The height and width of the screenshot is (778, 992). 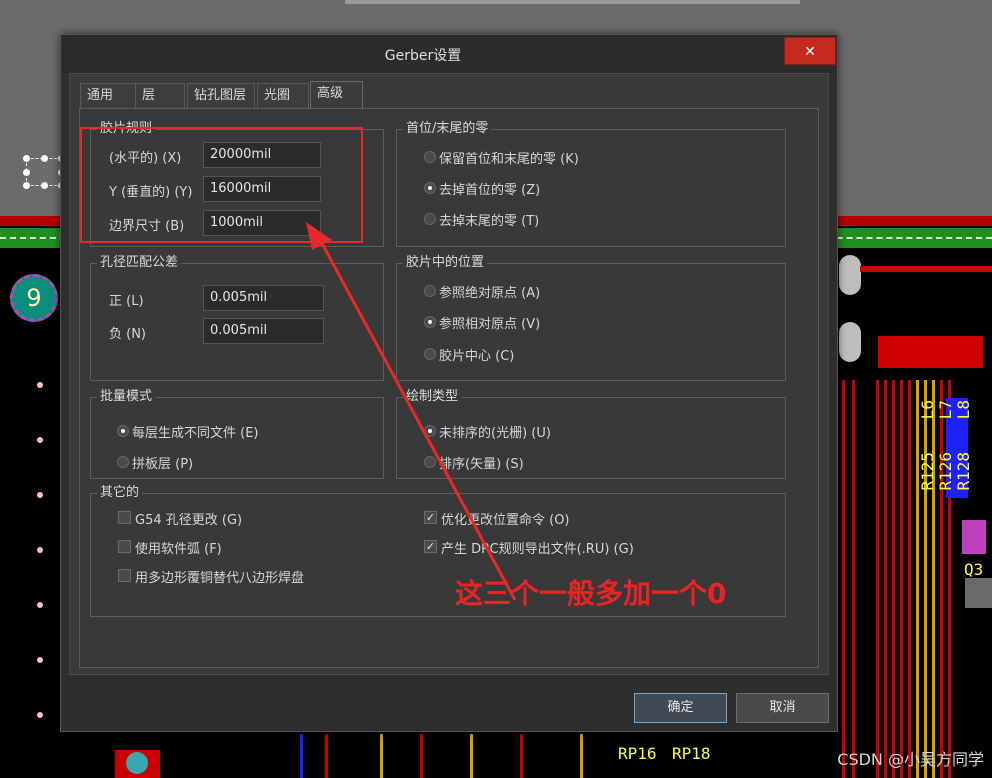 What do you see at coordinates (782, 708) in the screenshot?
I see `cancel-button: 取消` at bounding box center [782, 708].